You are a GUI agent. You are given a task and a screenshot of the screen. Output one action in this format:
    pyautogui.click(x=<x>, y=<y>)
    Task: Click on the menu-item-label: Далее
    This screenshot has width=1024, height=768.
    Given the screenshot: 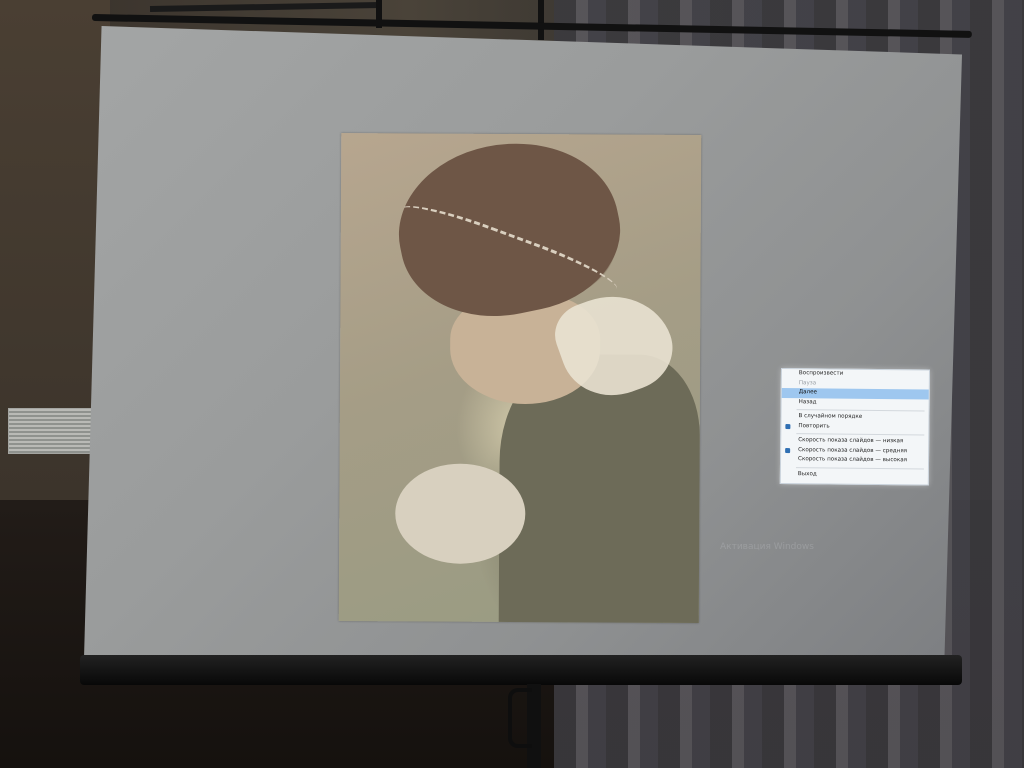 What is the action you would take?
    pyautogui.click(x=808, y=392)
    